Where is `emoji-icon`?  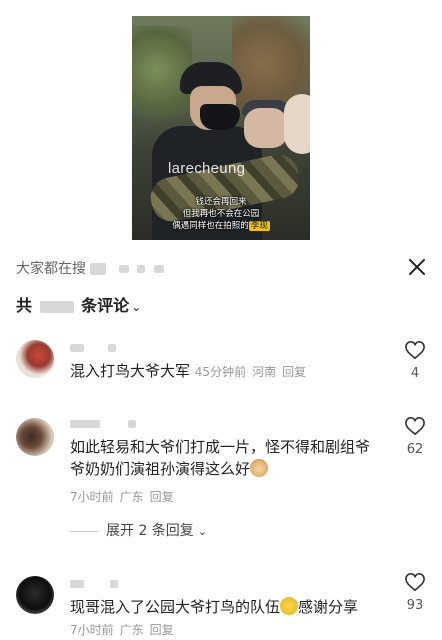 emoji-icon is located at coordinates (289, 606).